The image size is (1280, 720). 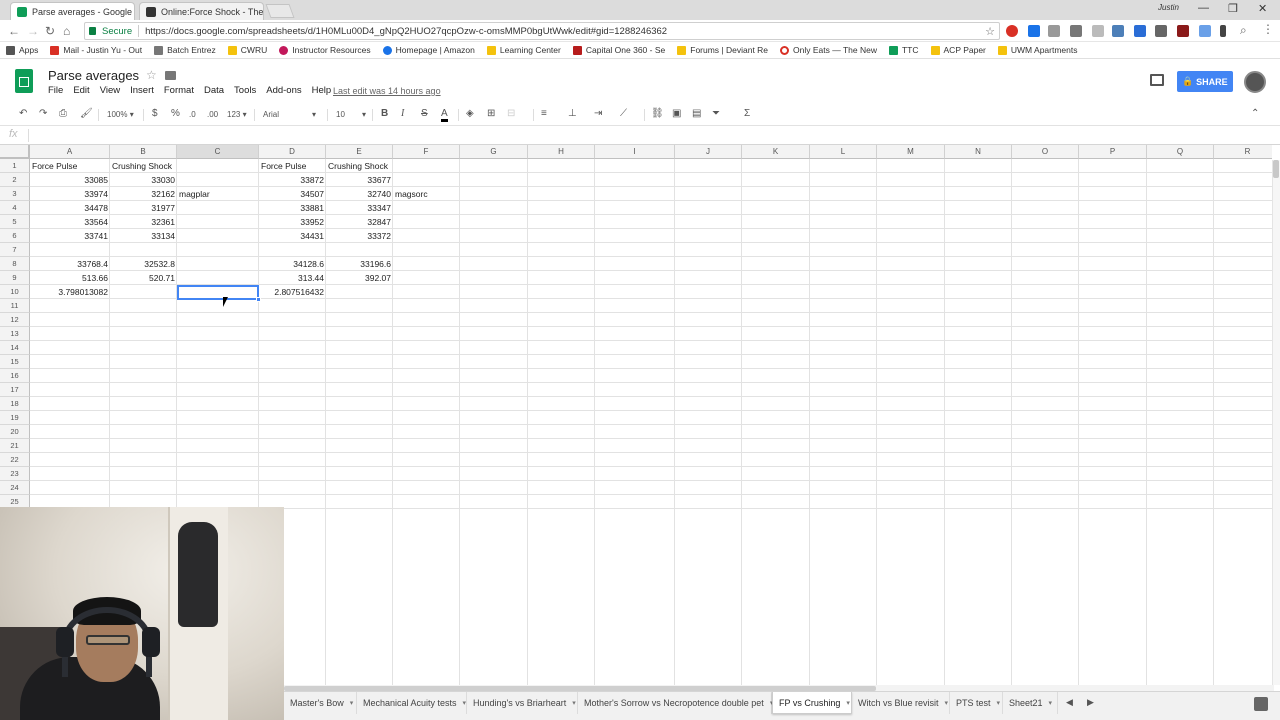 What do you see at coordinates (1012, 31) in the screenshot?
I see `adblock-extension-icon` at bounding box center [1012, 31].